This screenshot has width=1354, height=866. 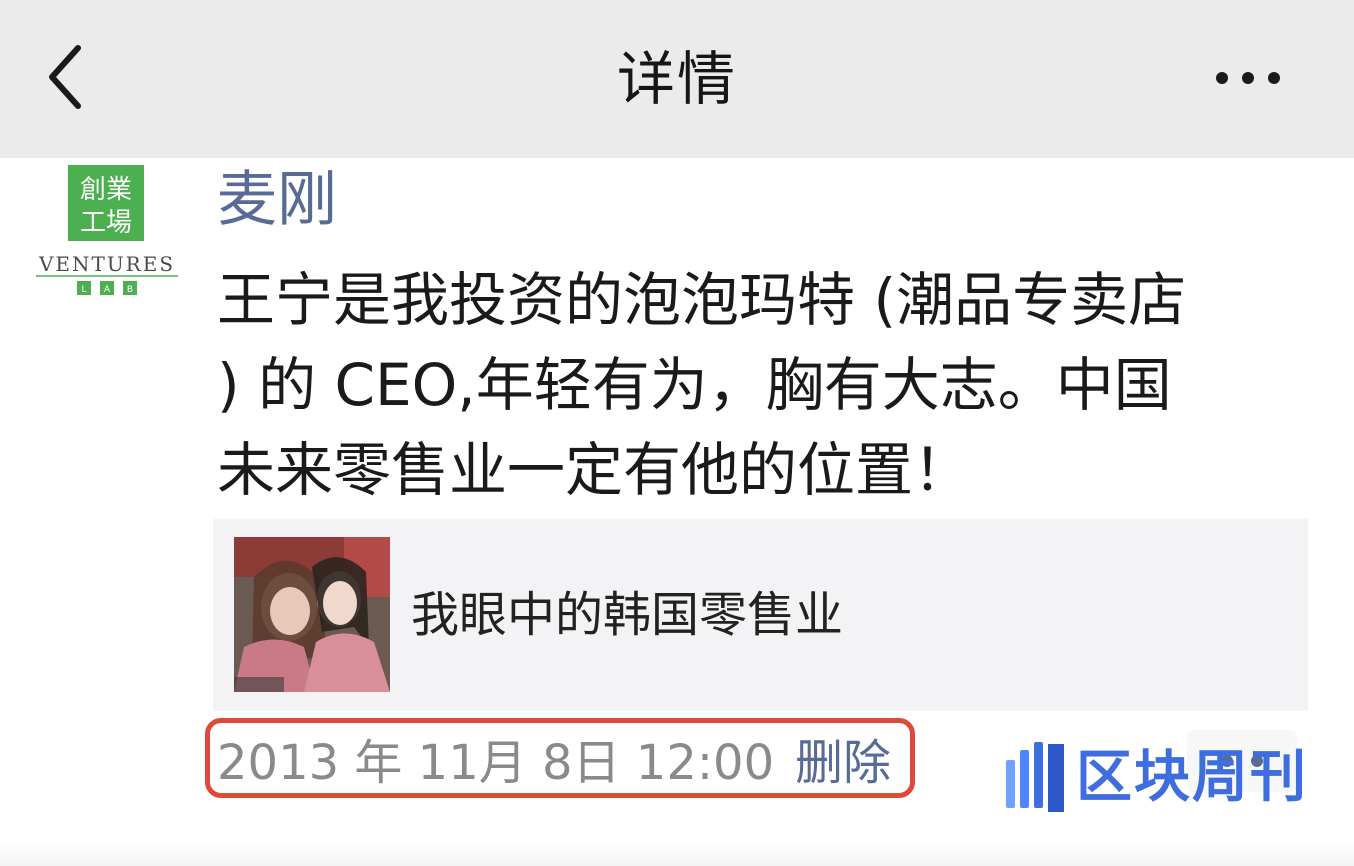 I want to click on more-button, so click(x=1248, y=78).